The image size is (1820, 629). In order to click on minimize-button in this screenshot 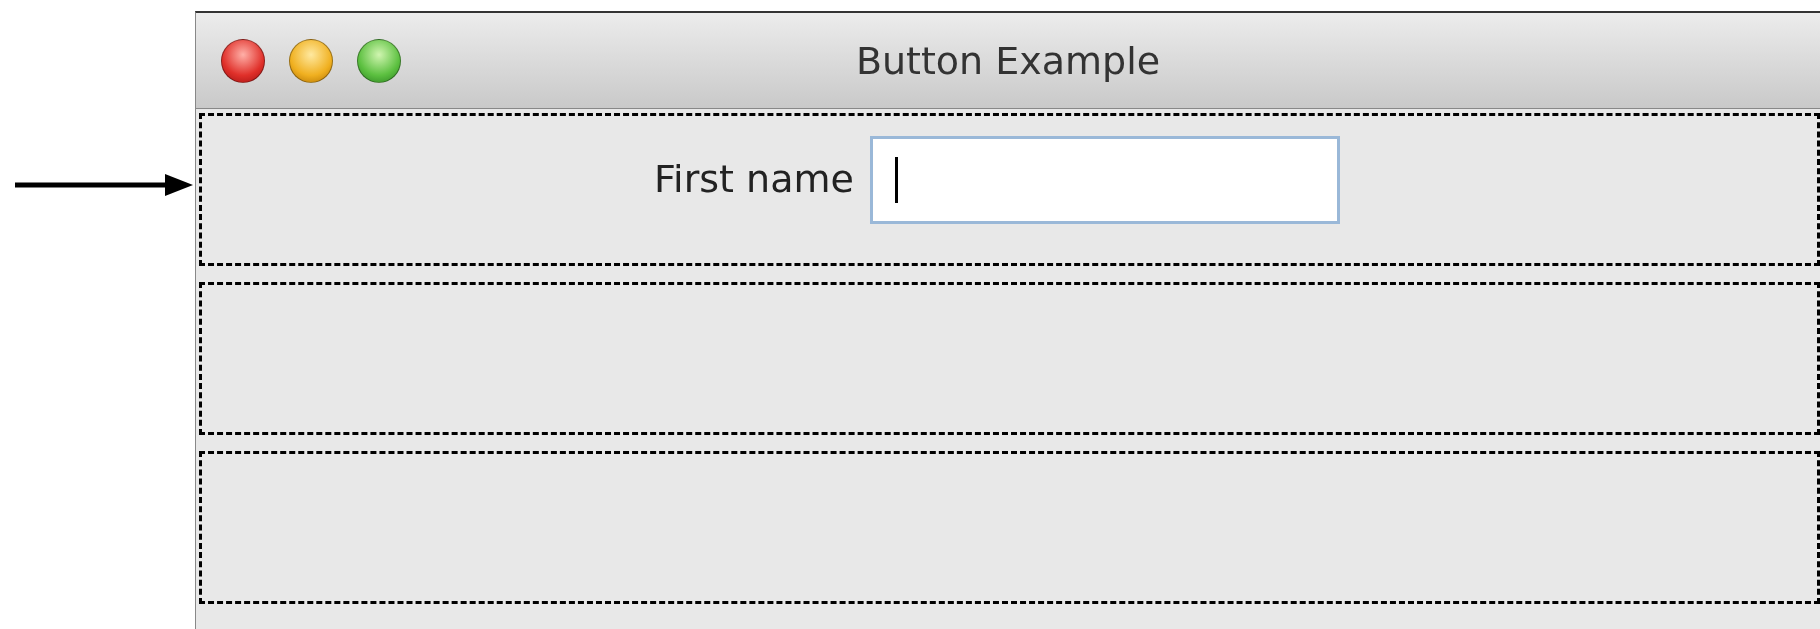, I will do `click(311, 61)`.